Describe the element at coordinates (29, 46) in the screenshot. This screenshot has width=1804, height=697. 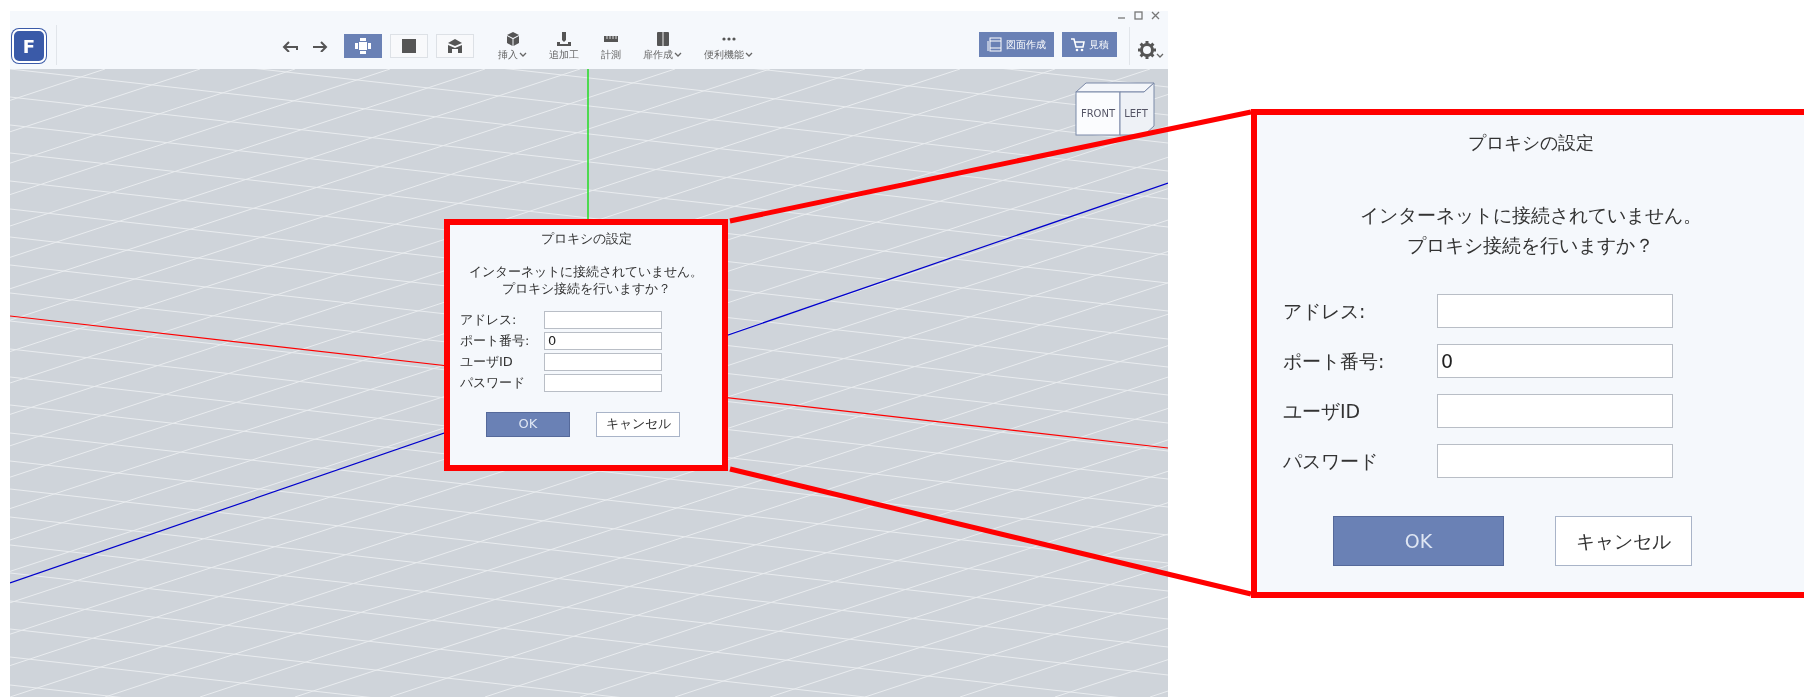
I see `logo-icon: F` at that location.